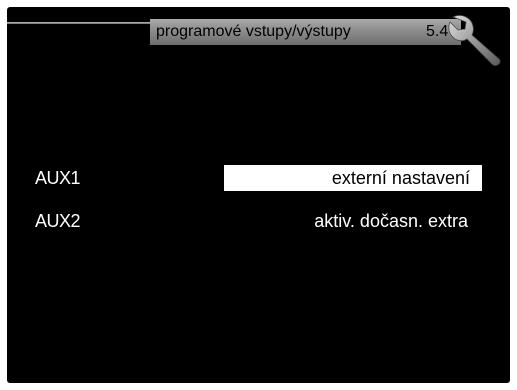  Describe the element at coordinates (474, 40) in the screenshot. I see `wrench-icon` at that location.